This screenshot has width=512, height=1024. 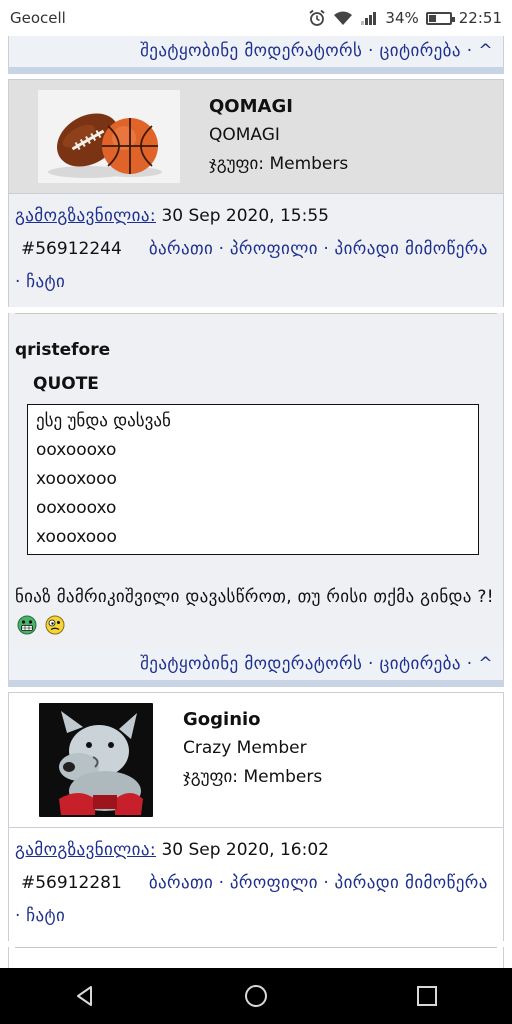 What do you see at coordinates (245, 850) in the screenshot?
I see `post-date: 30 Sep 2020, 16:02` at bounding box center [245, 850].